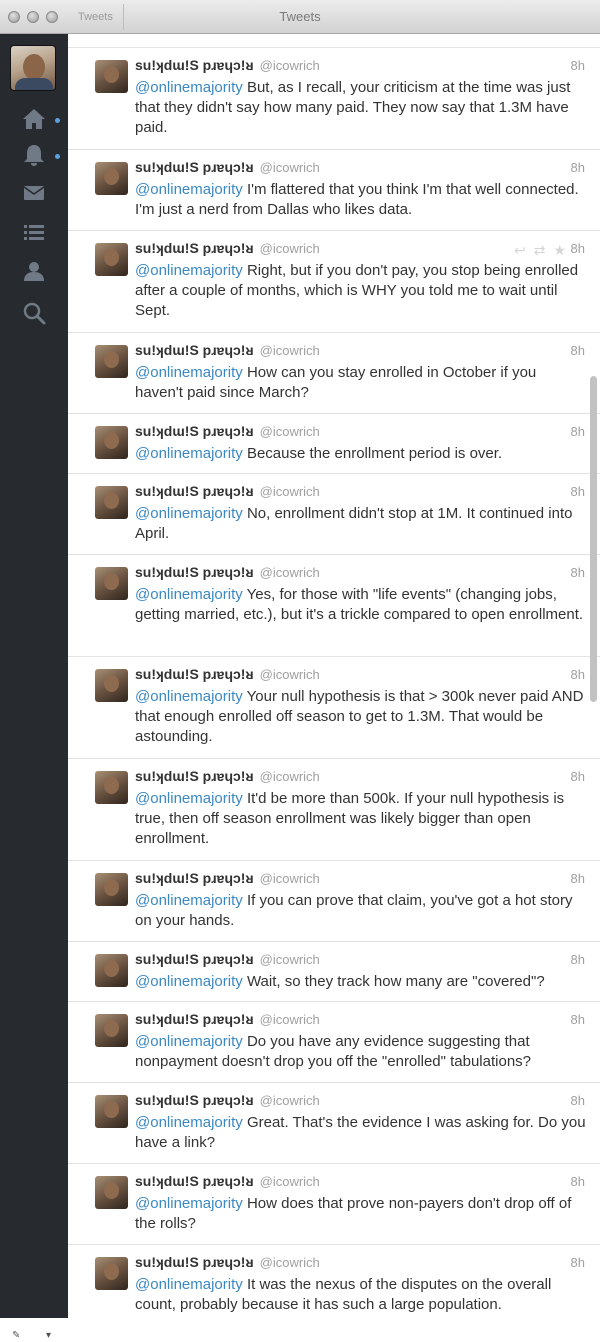 This screenshot has width=600, height=1342. I want to click on mentions-icon, so click(34, 155).